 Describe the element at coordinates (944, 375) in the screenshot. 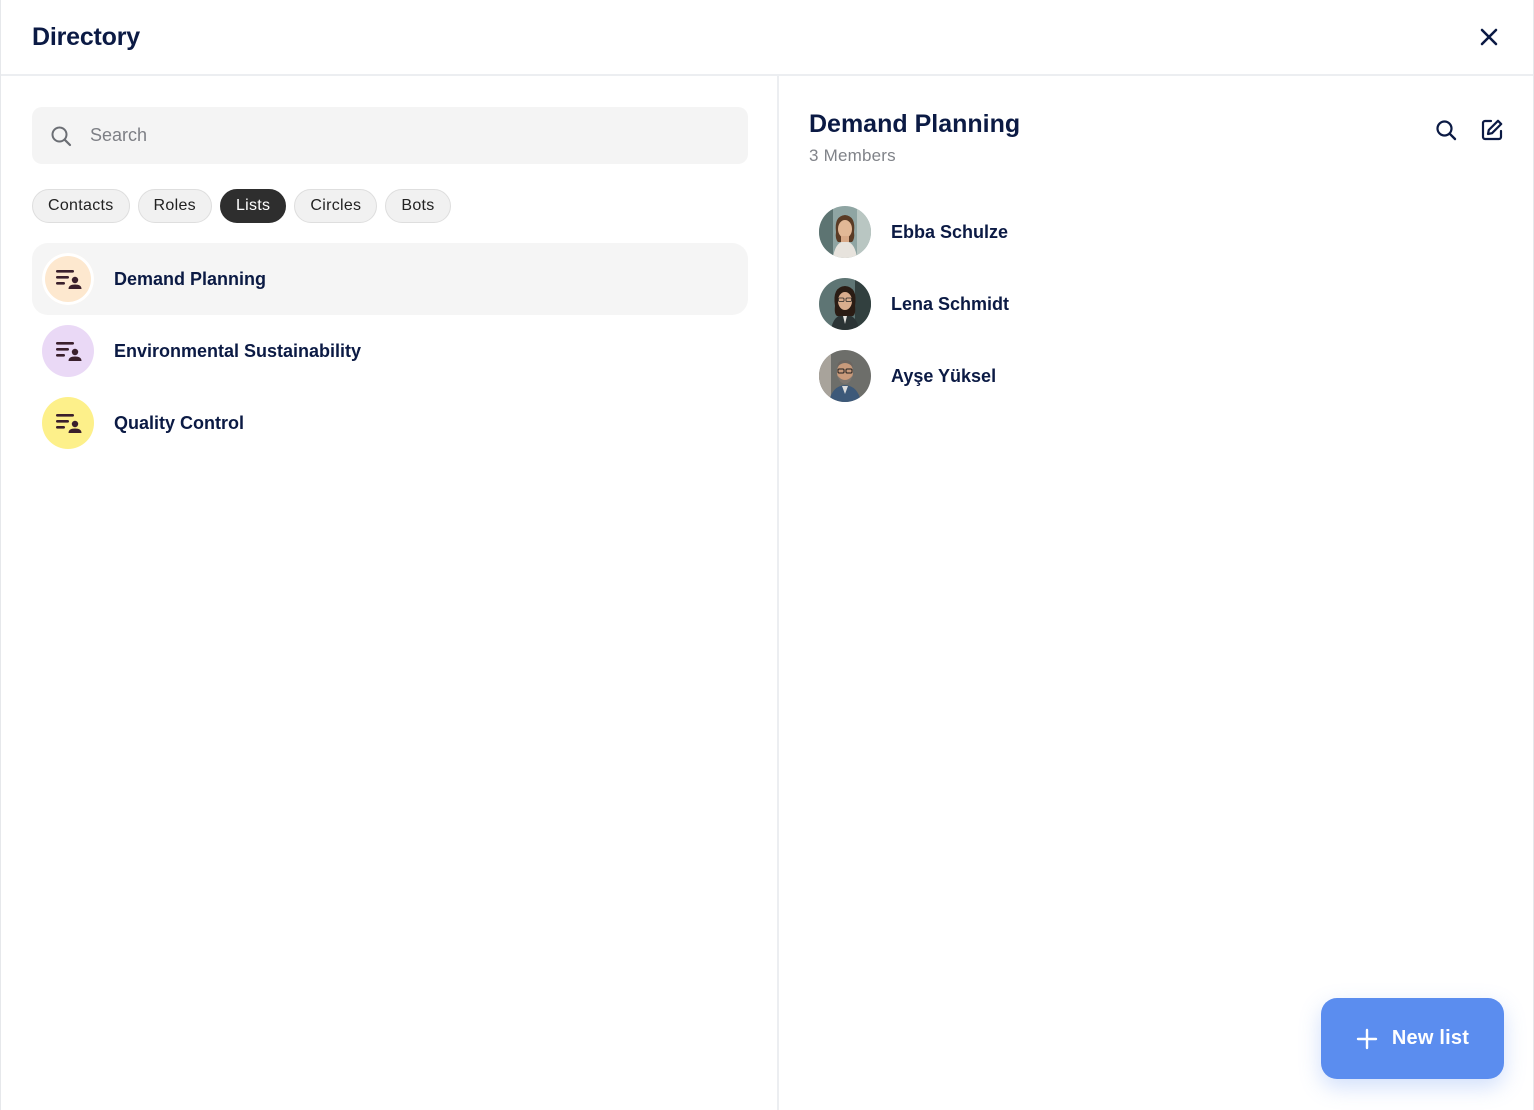

I see `member-name: Ayşe Yüksel` at that location.